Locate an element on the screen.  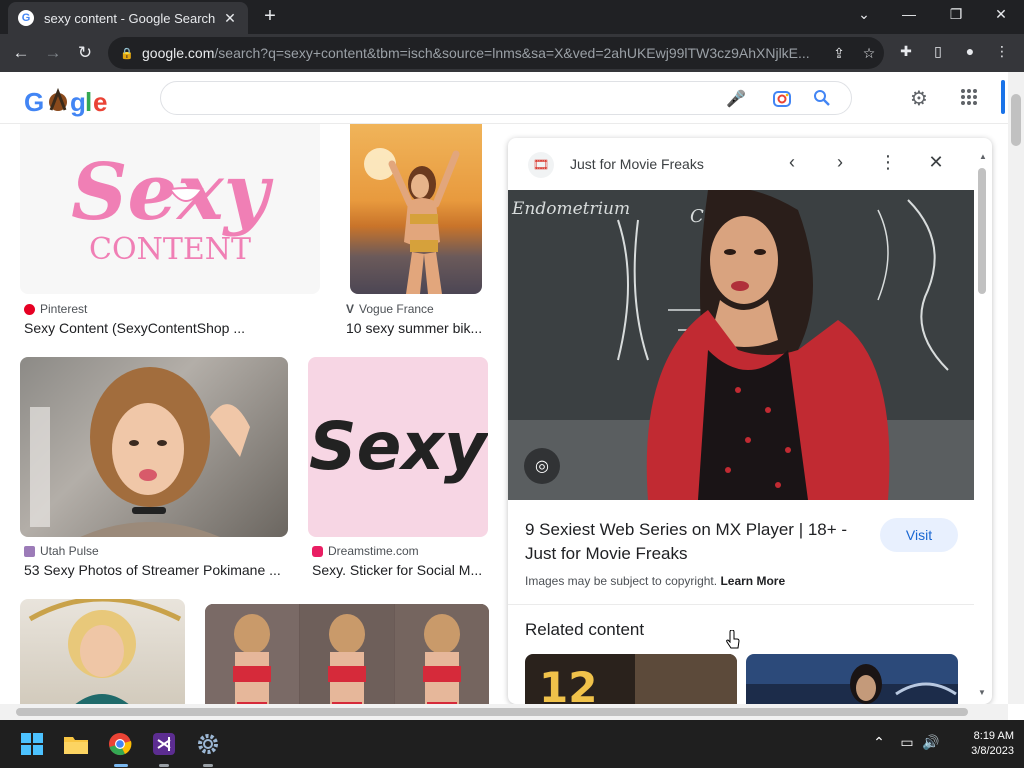
search-input: 🎤 is located at coordinates (506, 98).